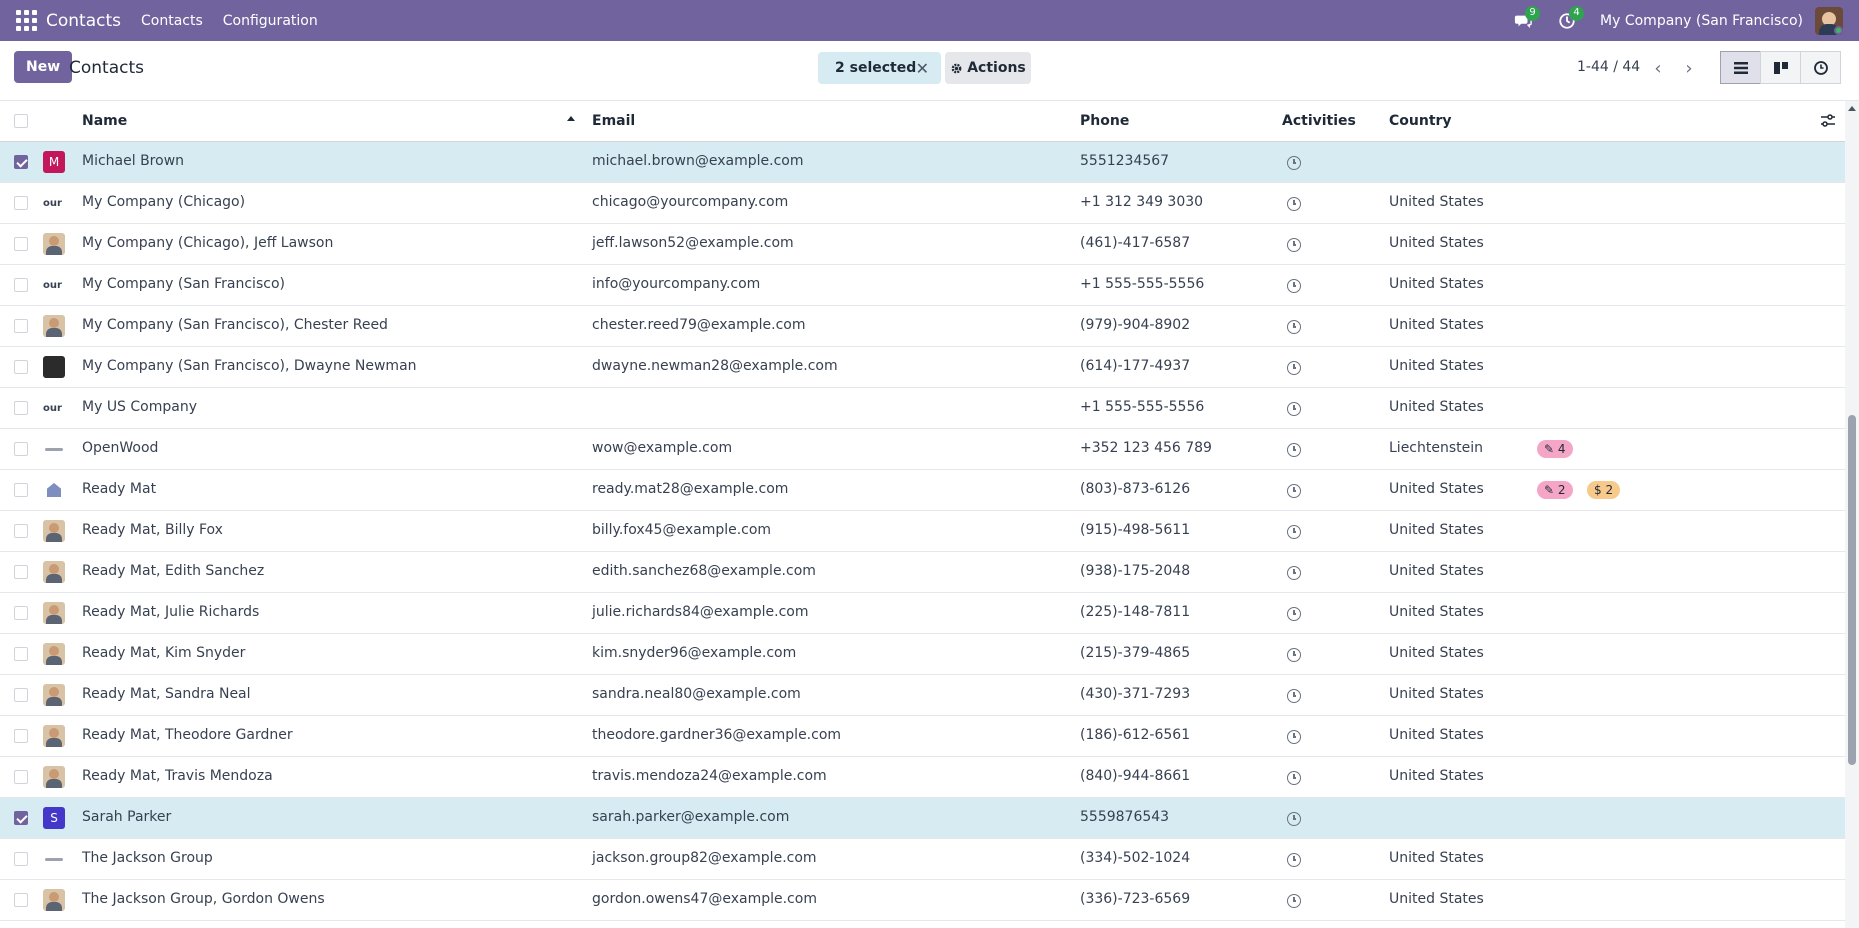 This screenshot has height=928, width=1859. I want to click on menu-contacts: Contacts, so click(172, 21).